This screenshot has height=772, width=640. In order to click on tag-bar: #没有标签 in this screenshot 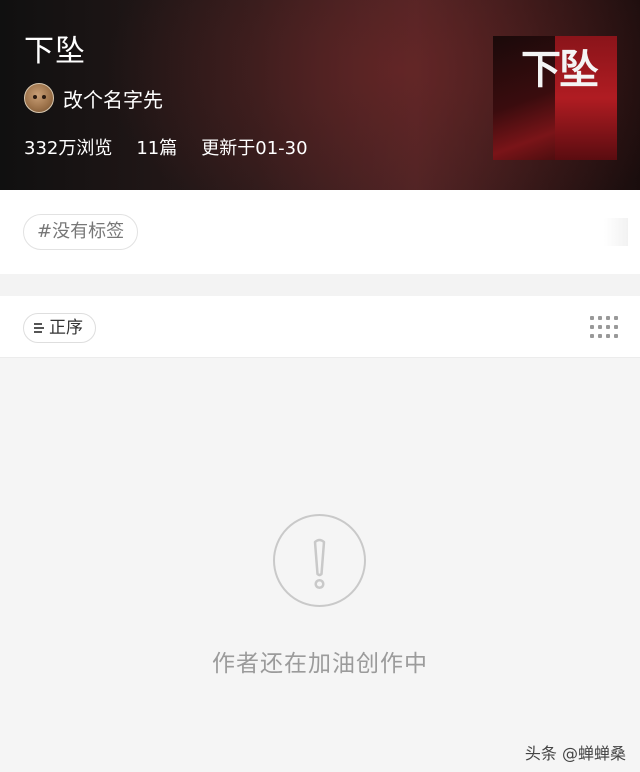, I will do `click(320, 232)`.